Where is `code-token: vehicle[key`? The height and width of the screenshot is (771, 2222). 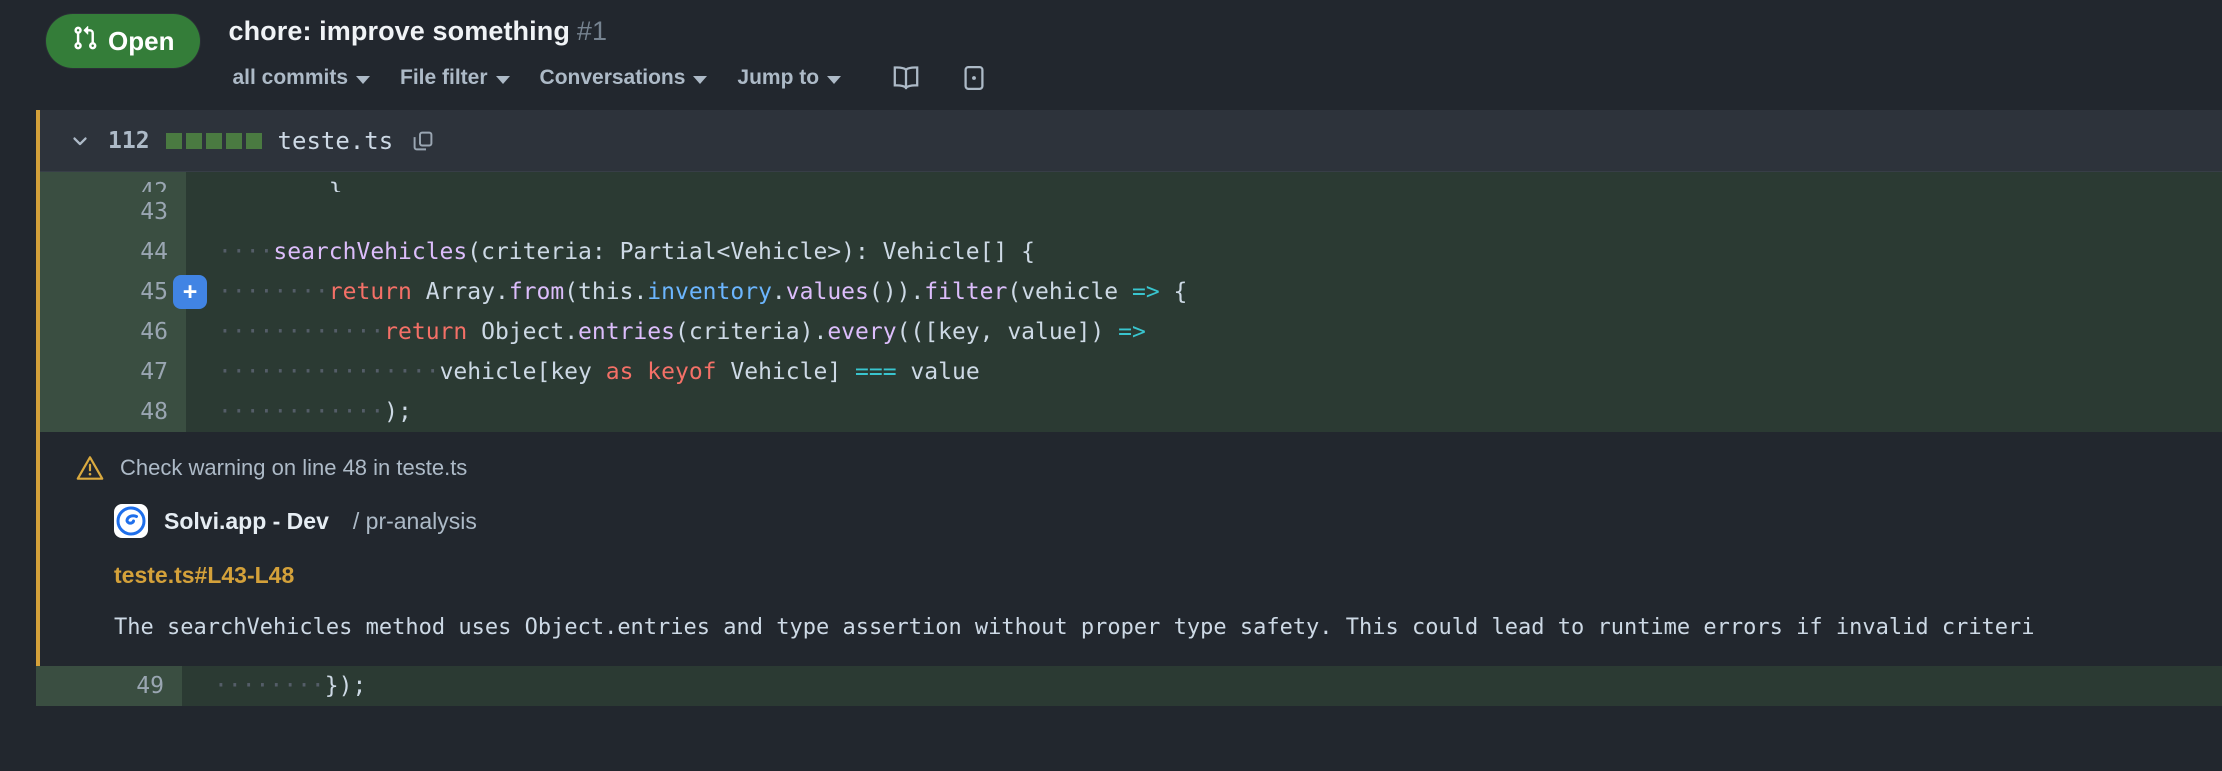
code-token: vehicle[key is located at coordinates (522, 372).